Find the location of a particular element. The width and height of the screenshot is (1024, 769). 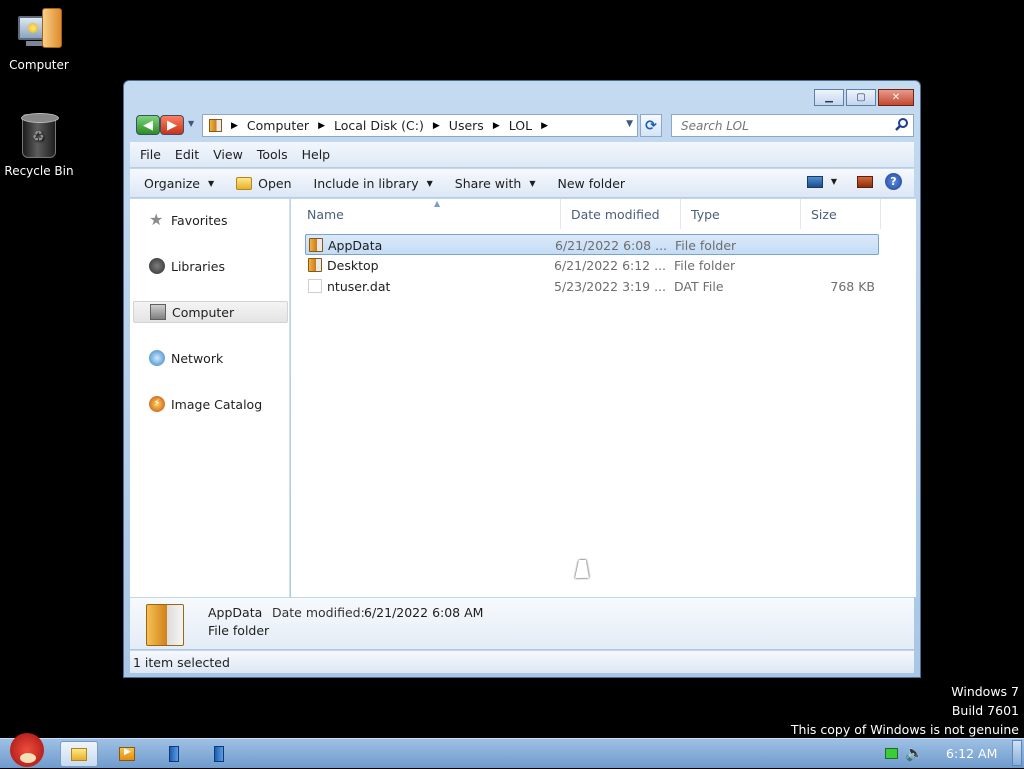

nav-item-image-catalog: ⚡ Image Catalog is located at coordinates (210, 404).